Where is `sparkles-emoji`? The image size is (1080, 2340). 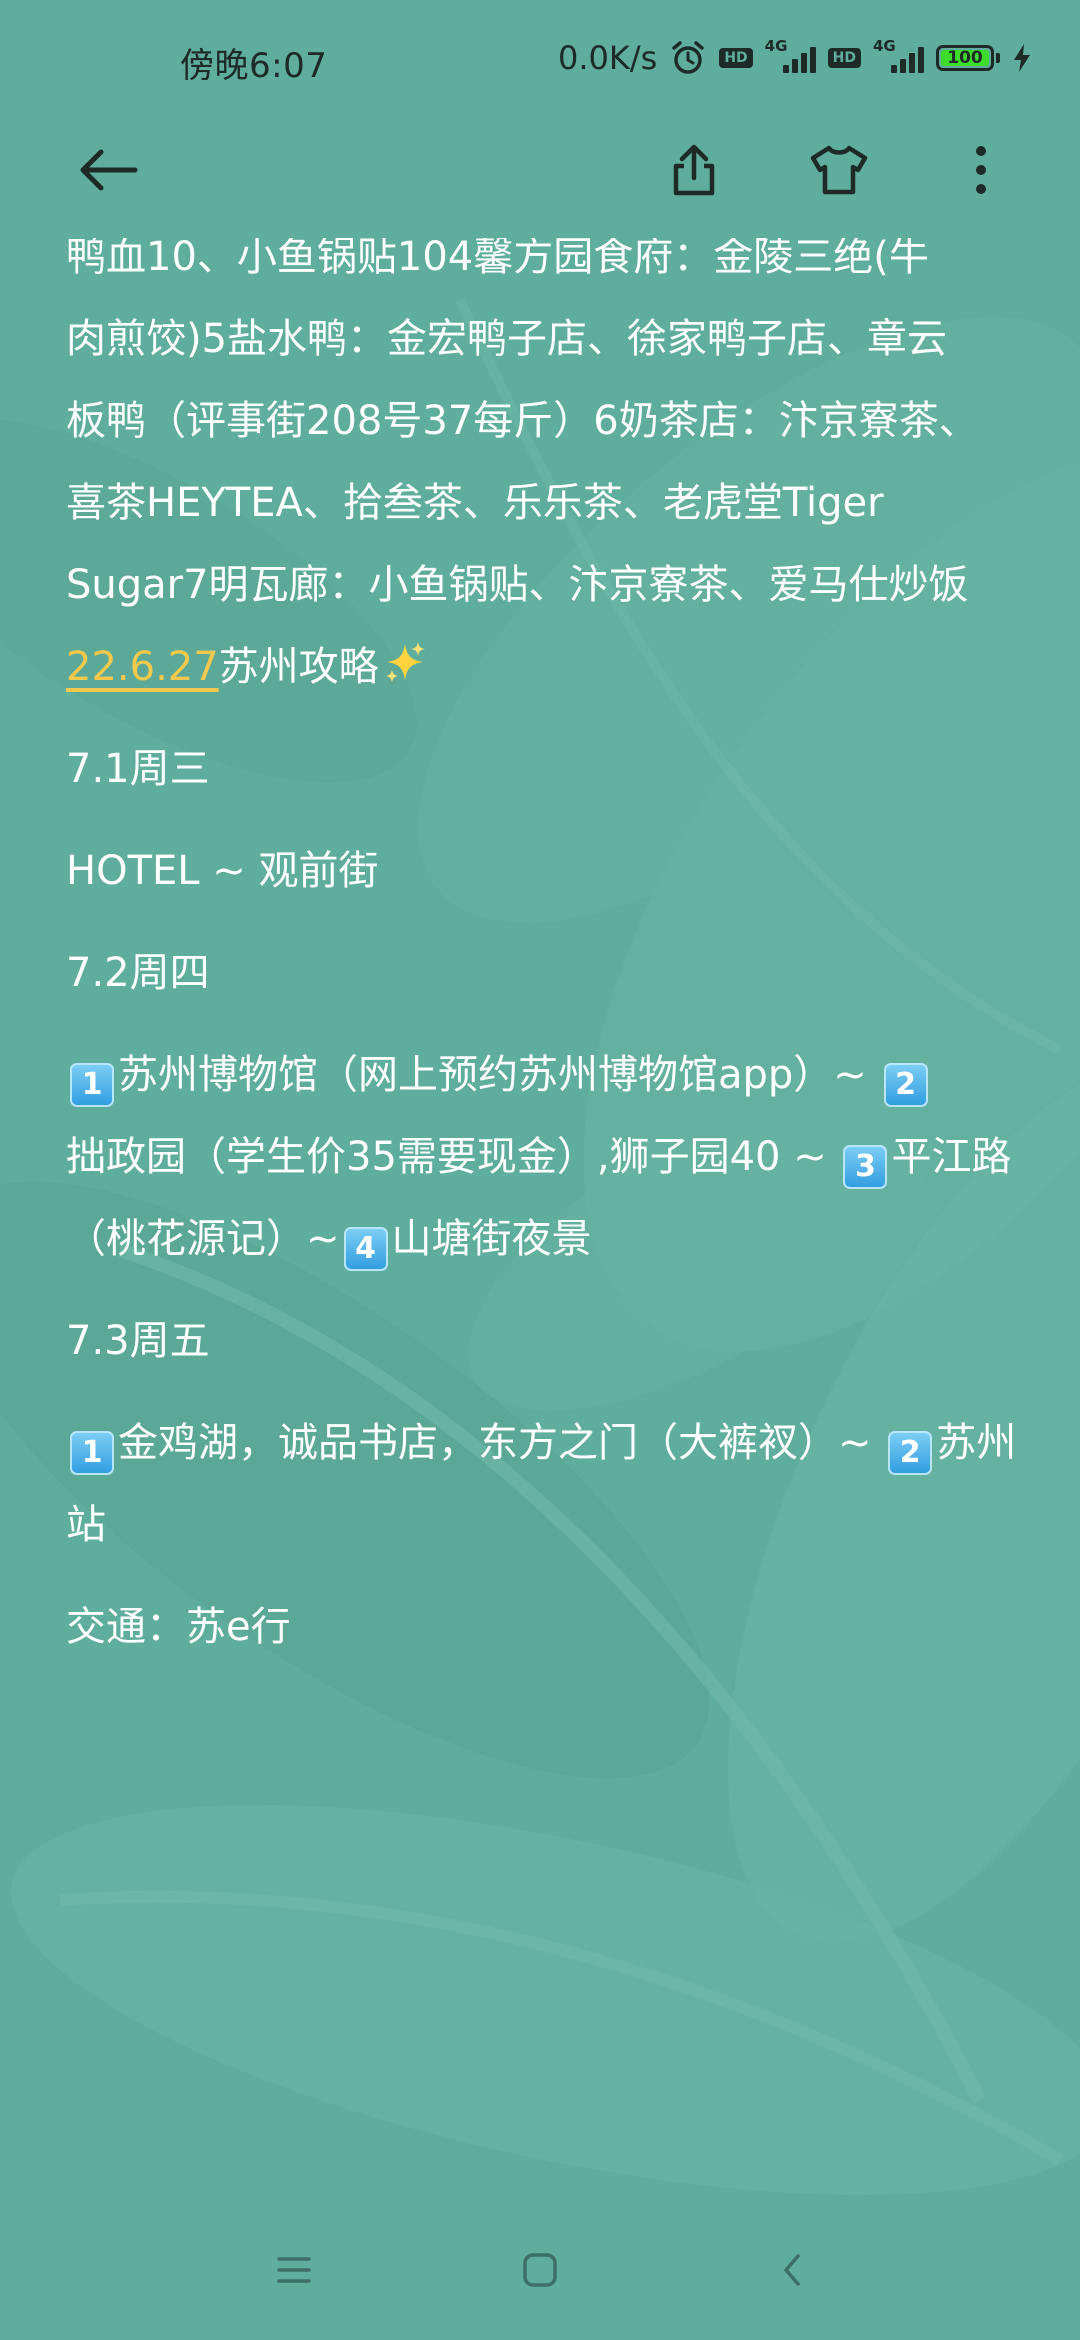 sparkles-emoji is located at coordinates (405, 662).